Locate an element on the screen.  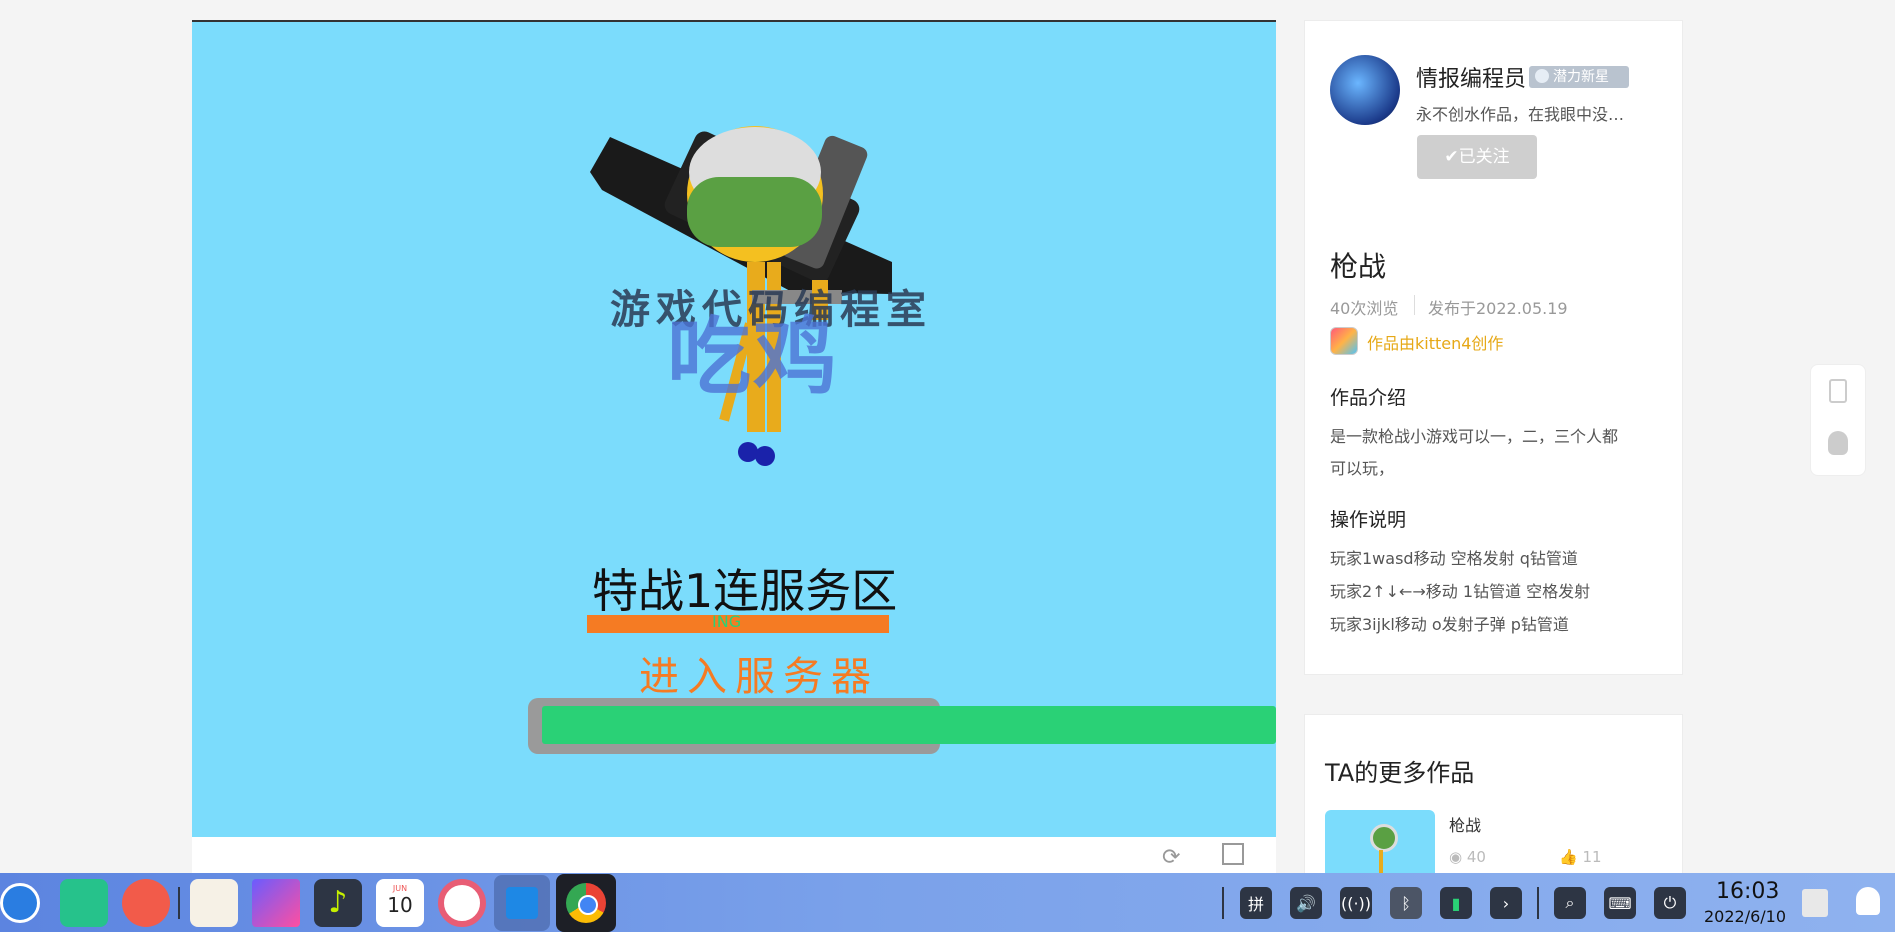
video-player-icon is located at coordinates (276, 903).